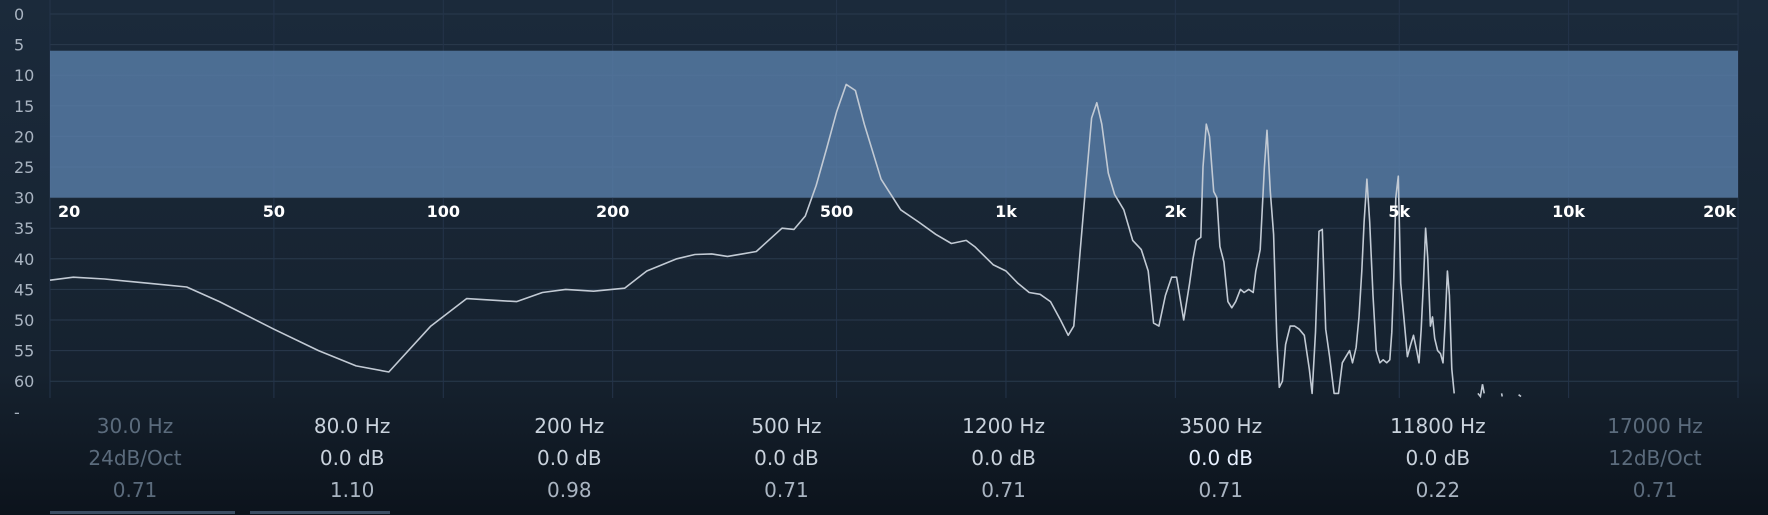 This screenshot has height=515, width=1768. I want to click on eq-band-3: 200 Hz 0.0 dB 0.98, so click(569, 462).